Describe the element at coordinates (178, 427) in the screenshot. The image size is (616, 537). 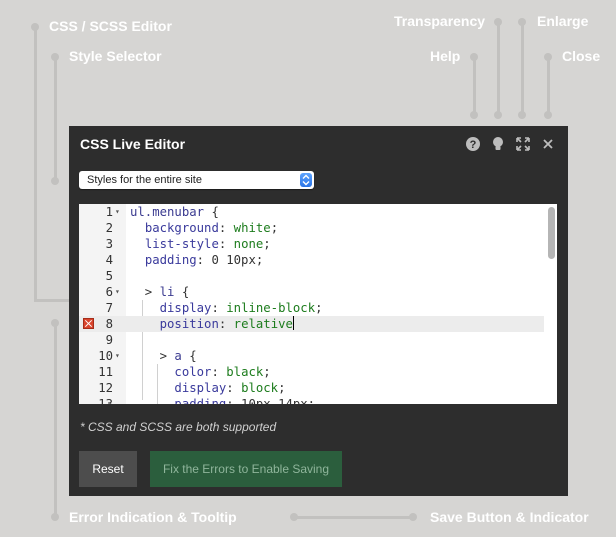
I see `support-note: * CSS and SCSS are both supported` at that location.